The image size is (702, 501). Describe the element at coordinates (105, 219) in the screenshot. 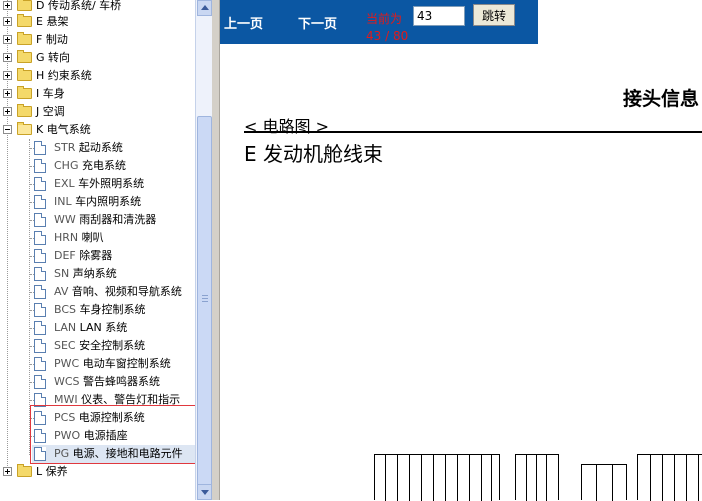

I see `tree-child-label: WW 雨刮器和清洗器` at that location.